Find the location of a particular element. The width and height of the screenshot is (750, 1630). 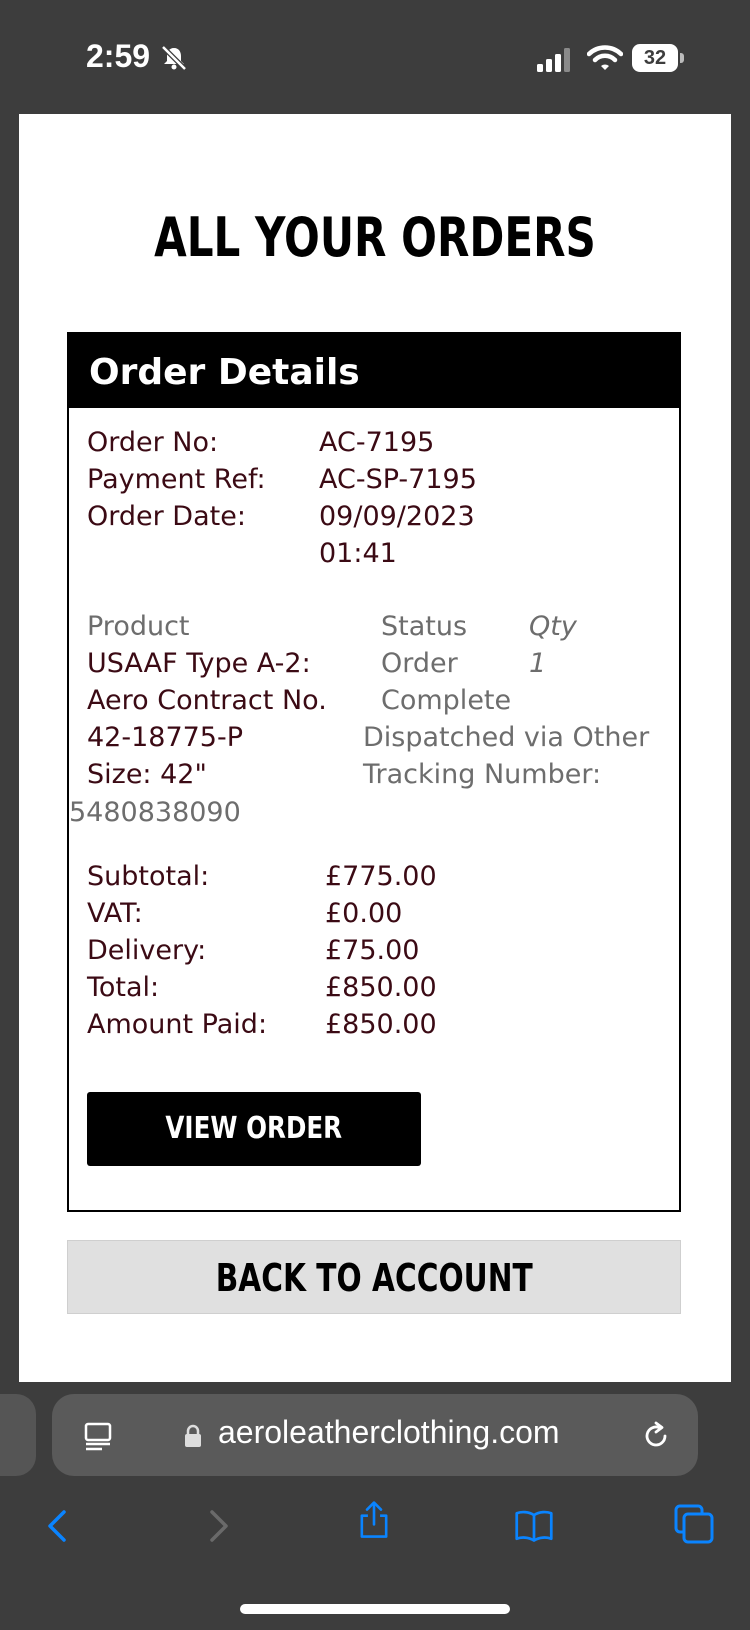

wifi-icon is located at coordinates (605, 57).